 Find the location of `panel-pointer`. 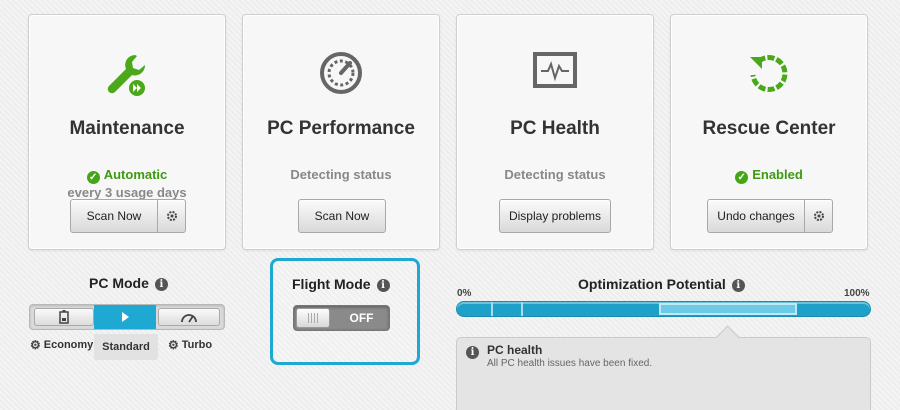

panel-pointer is located at coordinates (727, 337).